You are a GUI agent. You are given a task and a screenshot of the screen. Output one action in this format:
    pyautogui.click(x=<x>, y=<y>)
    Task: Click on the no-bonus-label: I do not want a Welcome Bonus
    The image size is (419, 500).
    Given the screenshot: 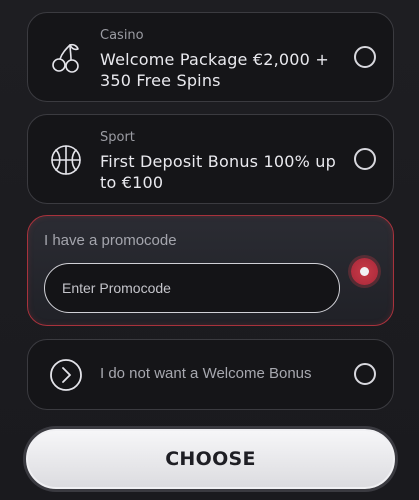 What is the action you would take?
    pyautogui.click(x=206, y=373)
    